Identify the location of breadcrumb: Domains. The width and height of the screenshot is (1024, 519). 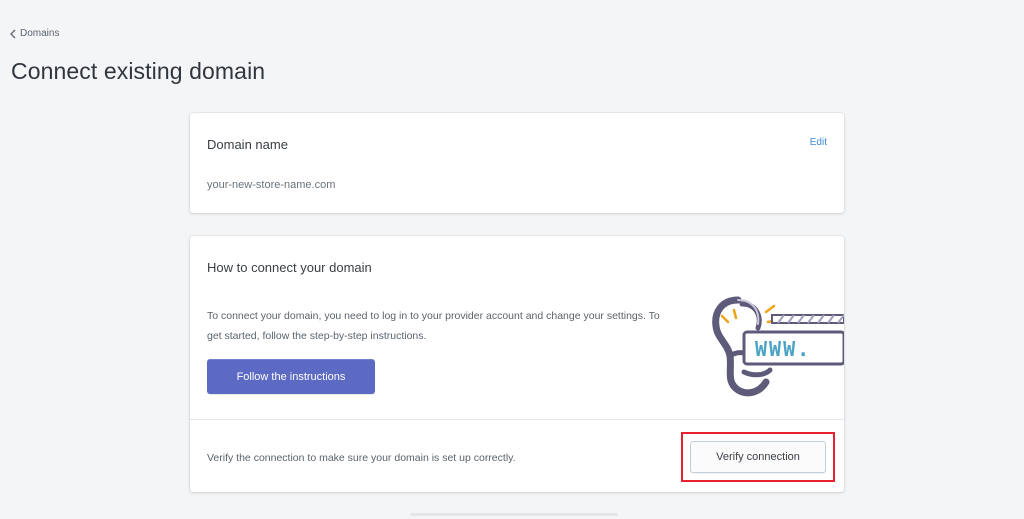
(34, 33).